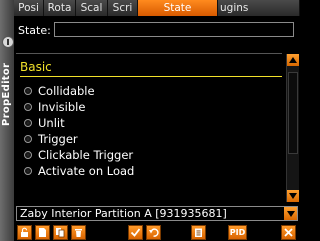 This screenshot has height=241, width=320. What do you see at coordinates (293, 113) in the screenshot?
I see `scroll-thumb` at bounding box center [293, 113].